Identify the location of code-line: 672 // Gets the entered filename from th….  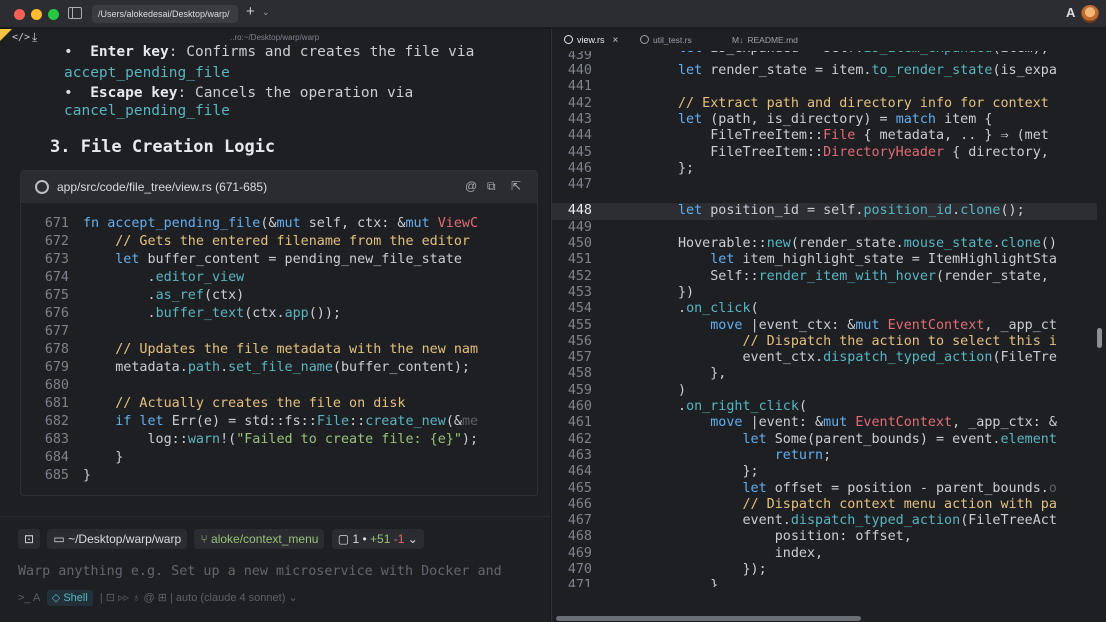
(257, 241).